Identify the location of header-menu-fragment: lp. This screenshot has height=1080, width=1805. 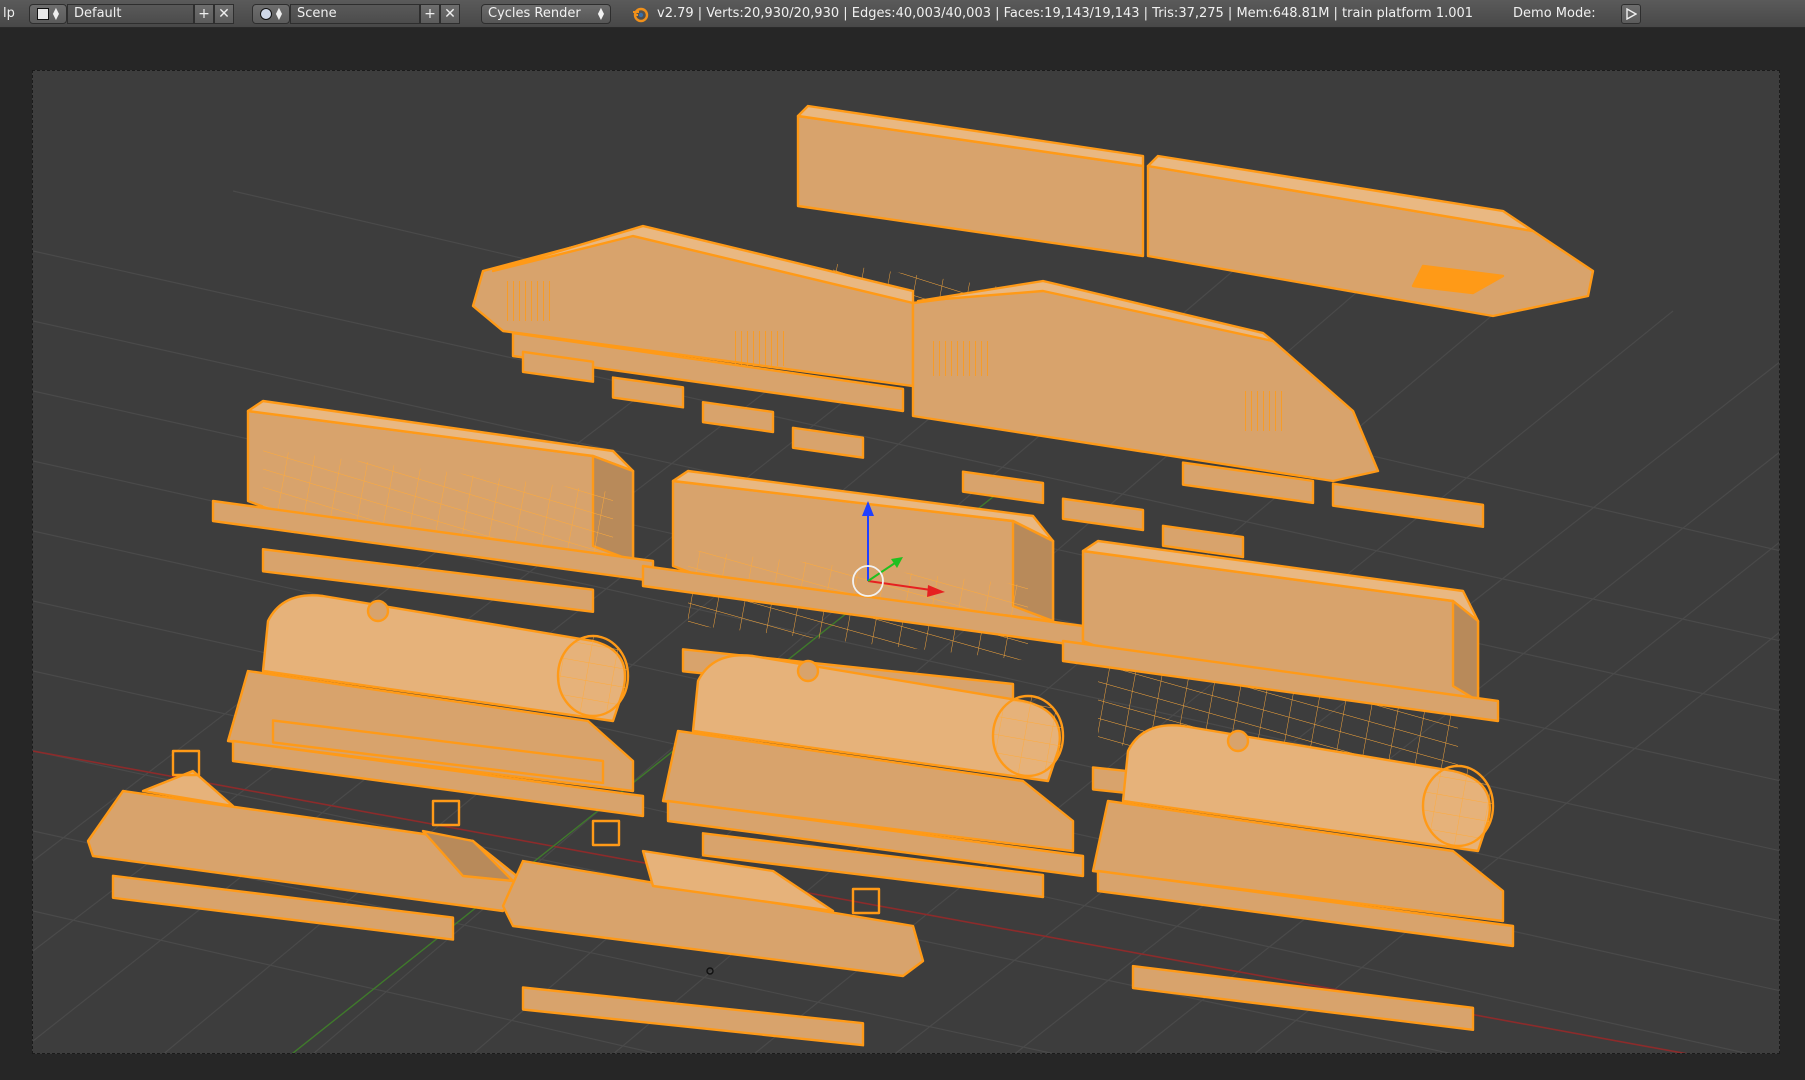
(12, 13).